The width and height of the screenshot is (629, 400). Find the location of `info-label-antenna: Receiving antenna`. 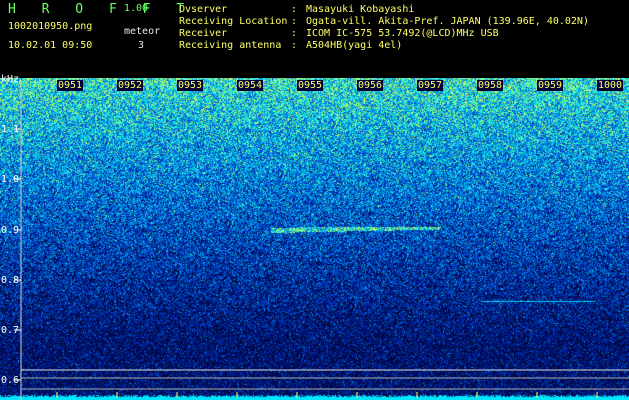

info-label-antenna: Receiving antenna is located at coordinates (230, 45).